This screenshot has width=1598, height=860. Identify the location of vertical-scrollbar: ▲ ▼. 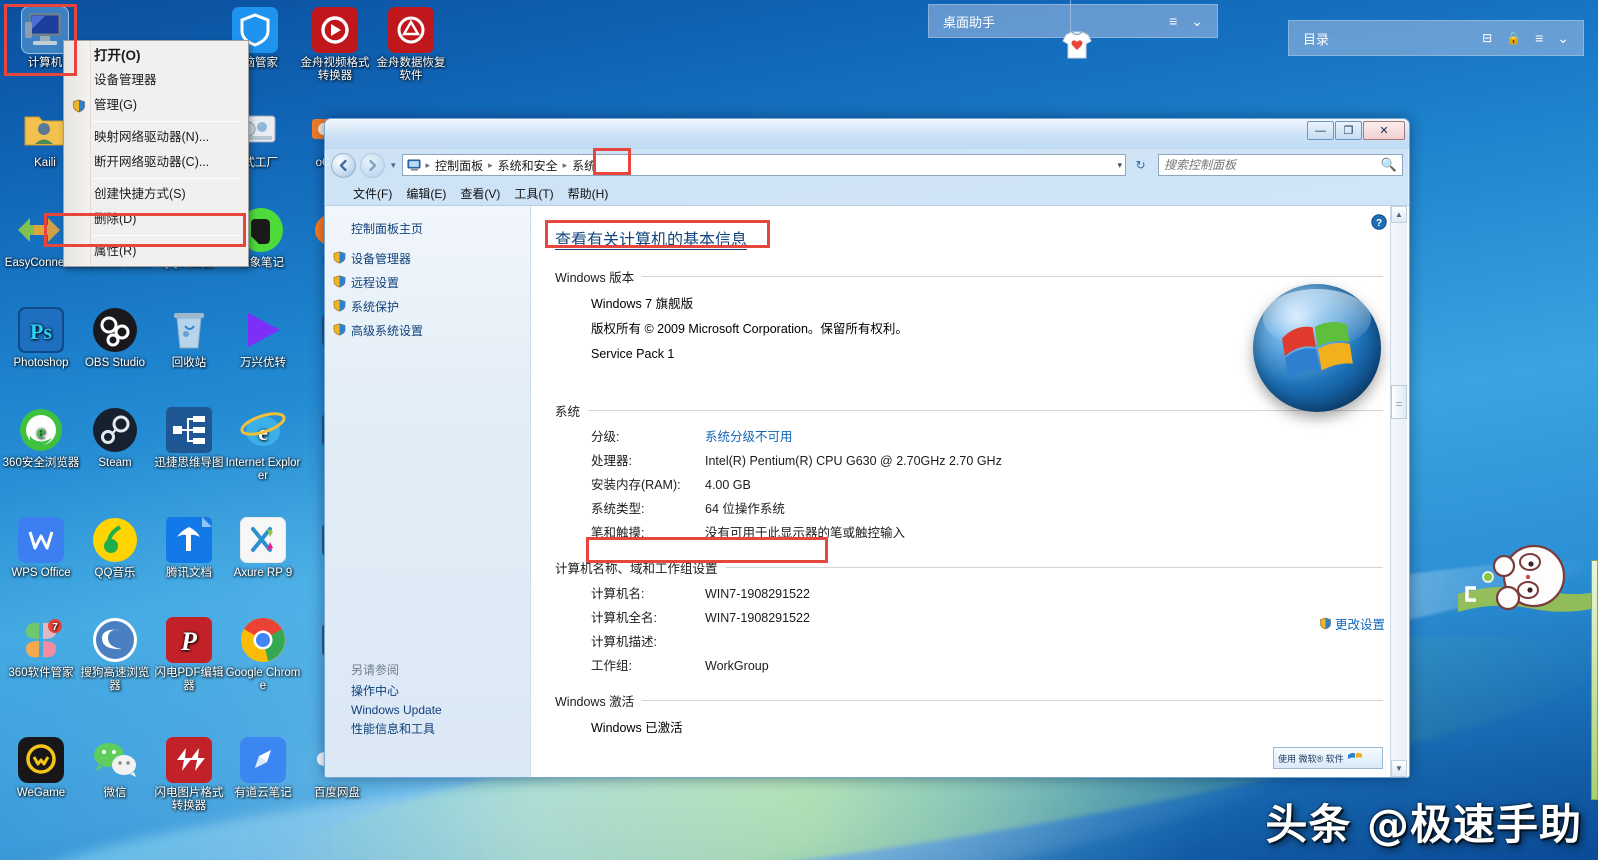
(1398, 491).